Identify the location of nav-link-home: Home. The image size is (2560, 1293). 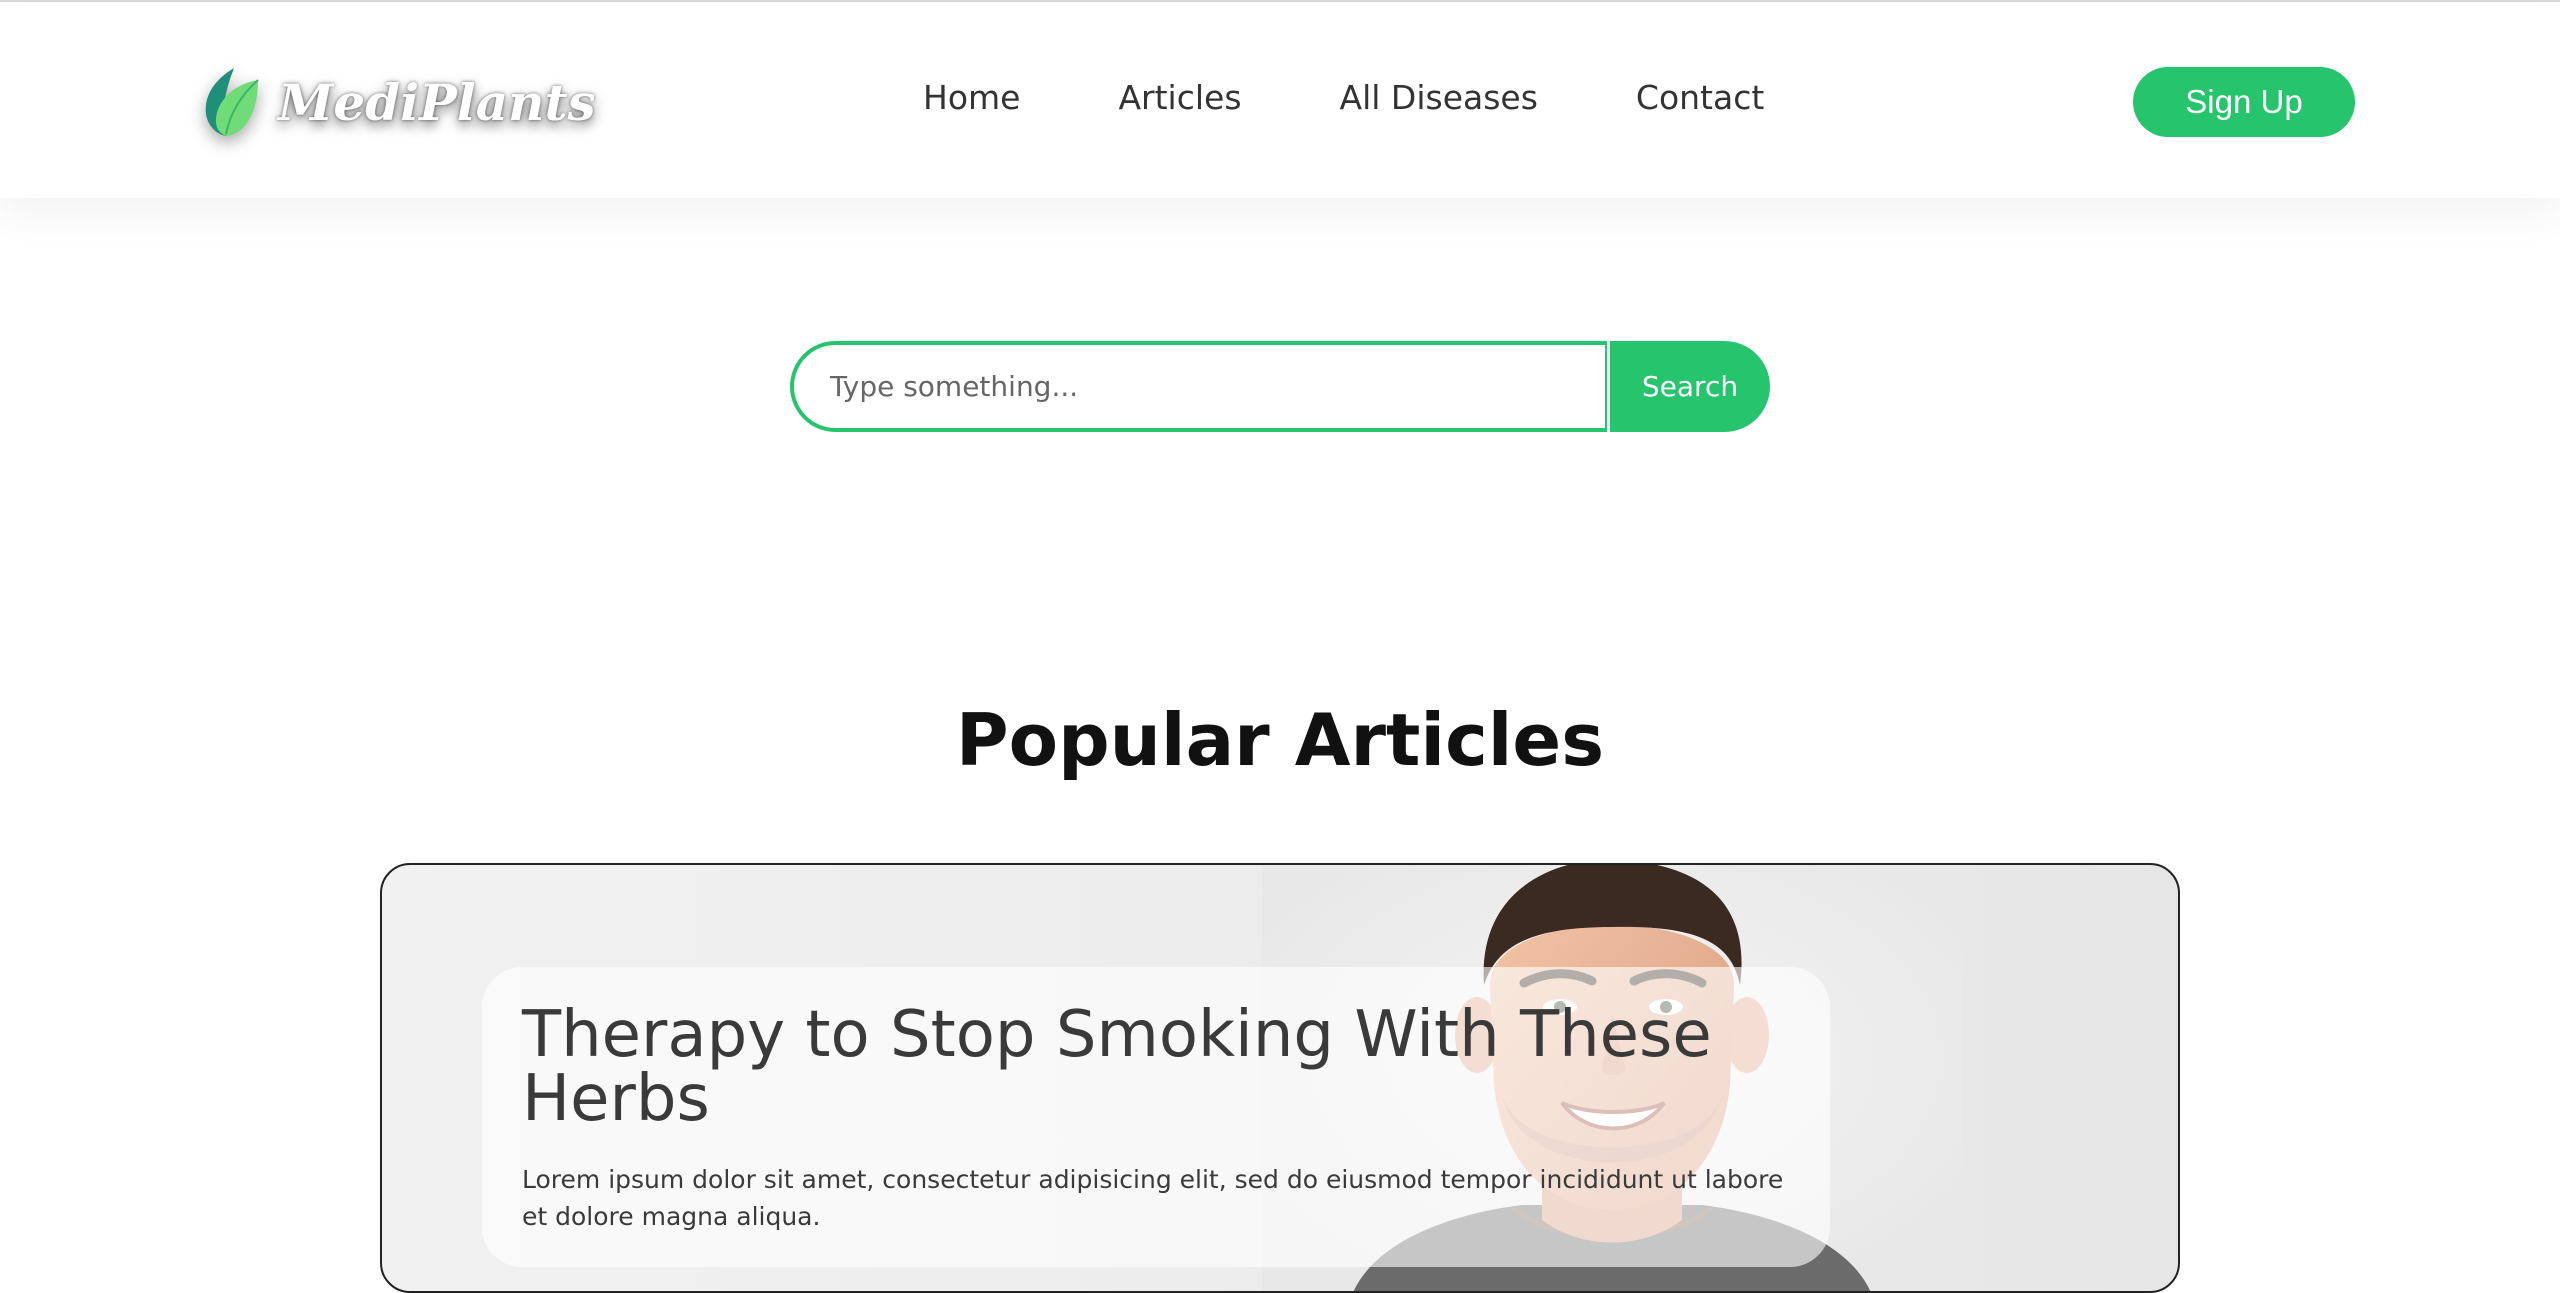
(971, 97).